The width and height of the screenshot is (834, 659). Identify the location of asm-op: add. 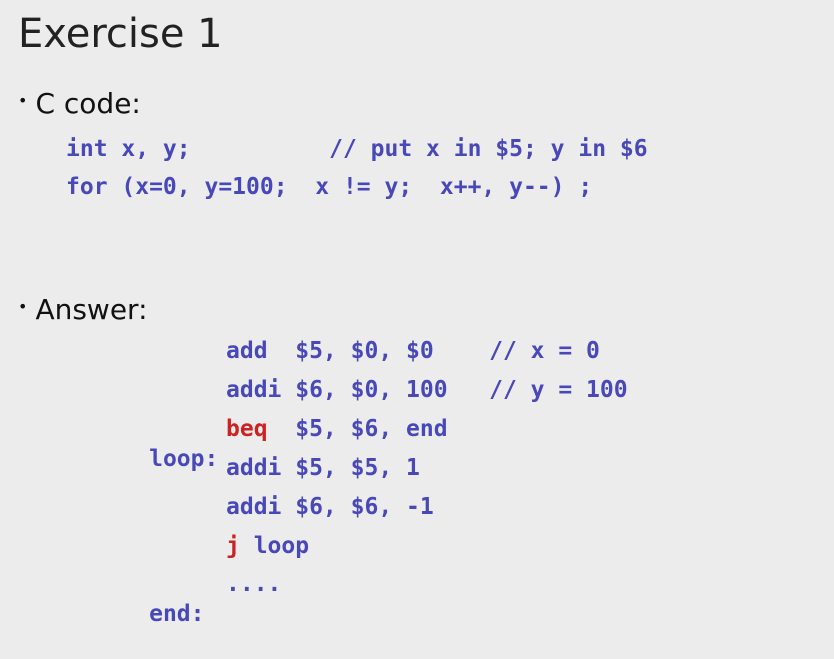
(254, 351).